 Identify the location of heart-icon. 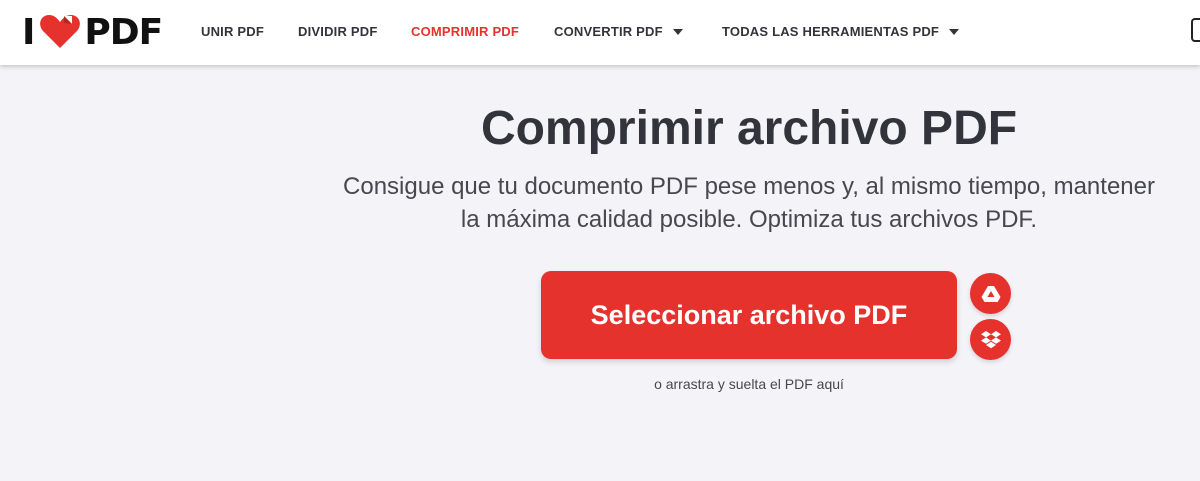
(60, 31).